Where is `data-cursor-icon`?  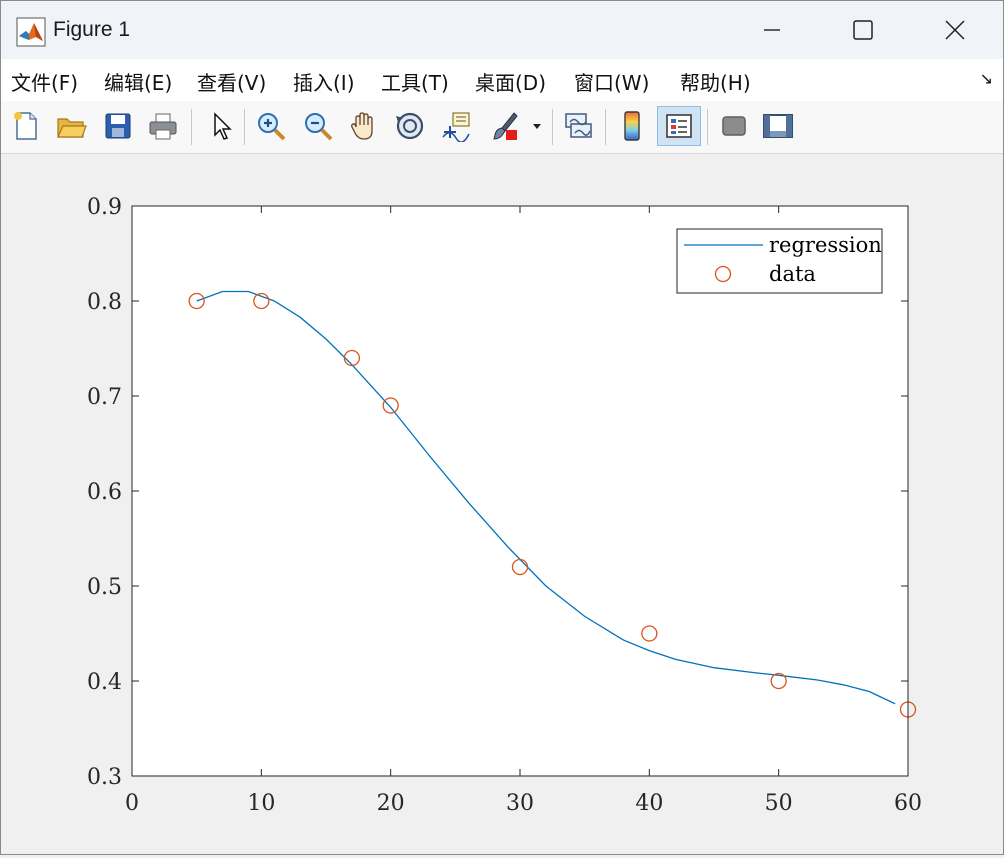
data-cursor-icon is located at coordinates (456, 126).